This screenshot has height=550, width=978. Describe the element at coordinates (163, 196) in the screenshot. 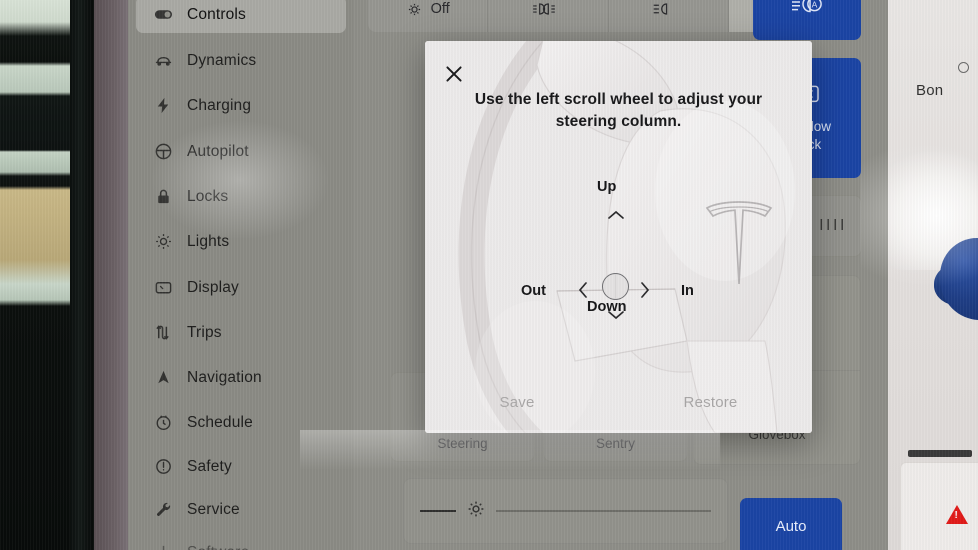

I see `lock-icon` at that location.